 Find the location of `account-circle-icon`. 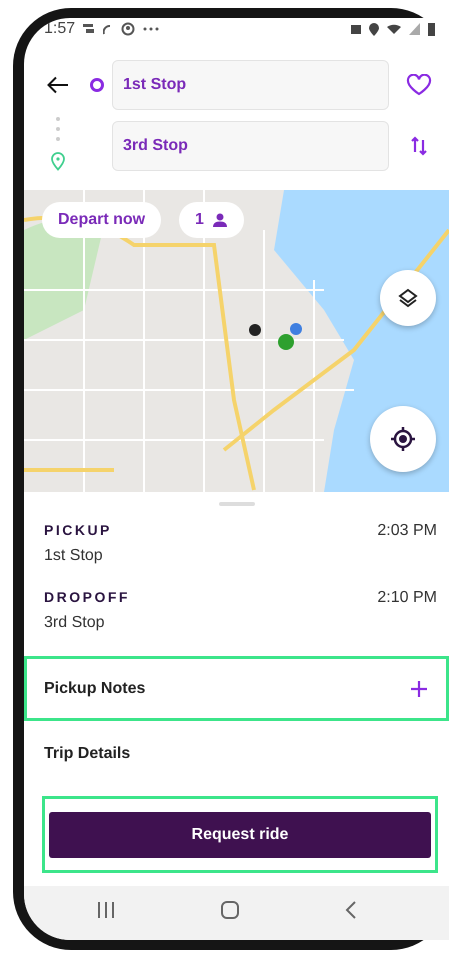

account-circle-icon is located at coordinates (128, 29).